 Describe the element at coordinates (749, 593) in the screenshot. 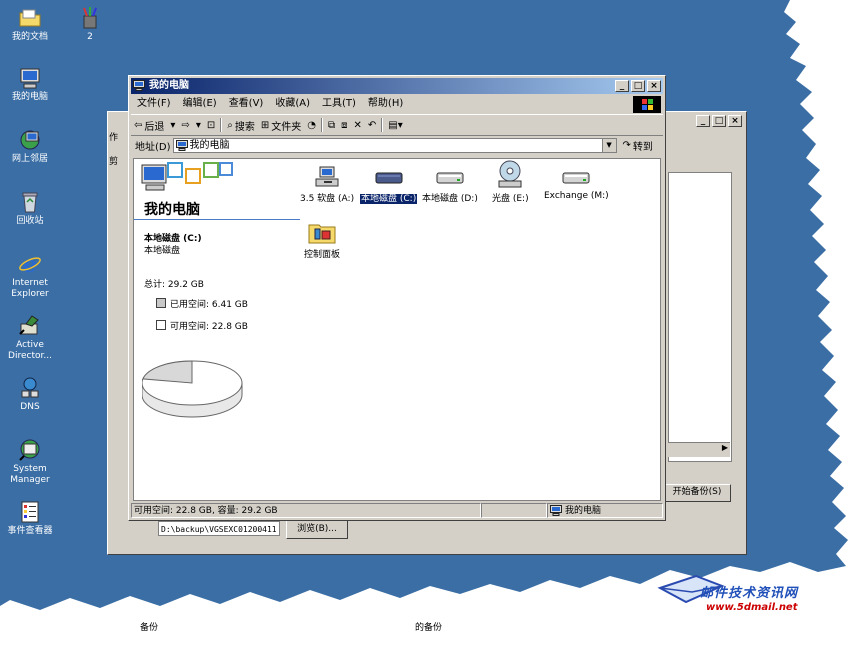

I see `watermark-title: 邮件技术资讯网` at that location.